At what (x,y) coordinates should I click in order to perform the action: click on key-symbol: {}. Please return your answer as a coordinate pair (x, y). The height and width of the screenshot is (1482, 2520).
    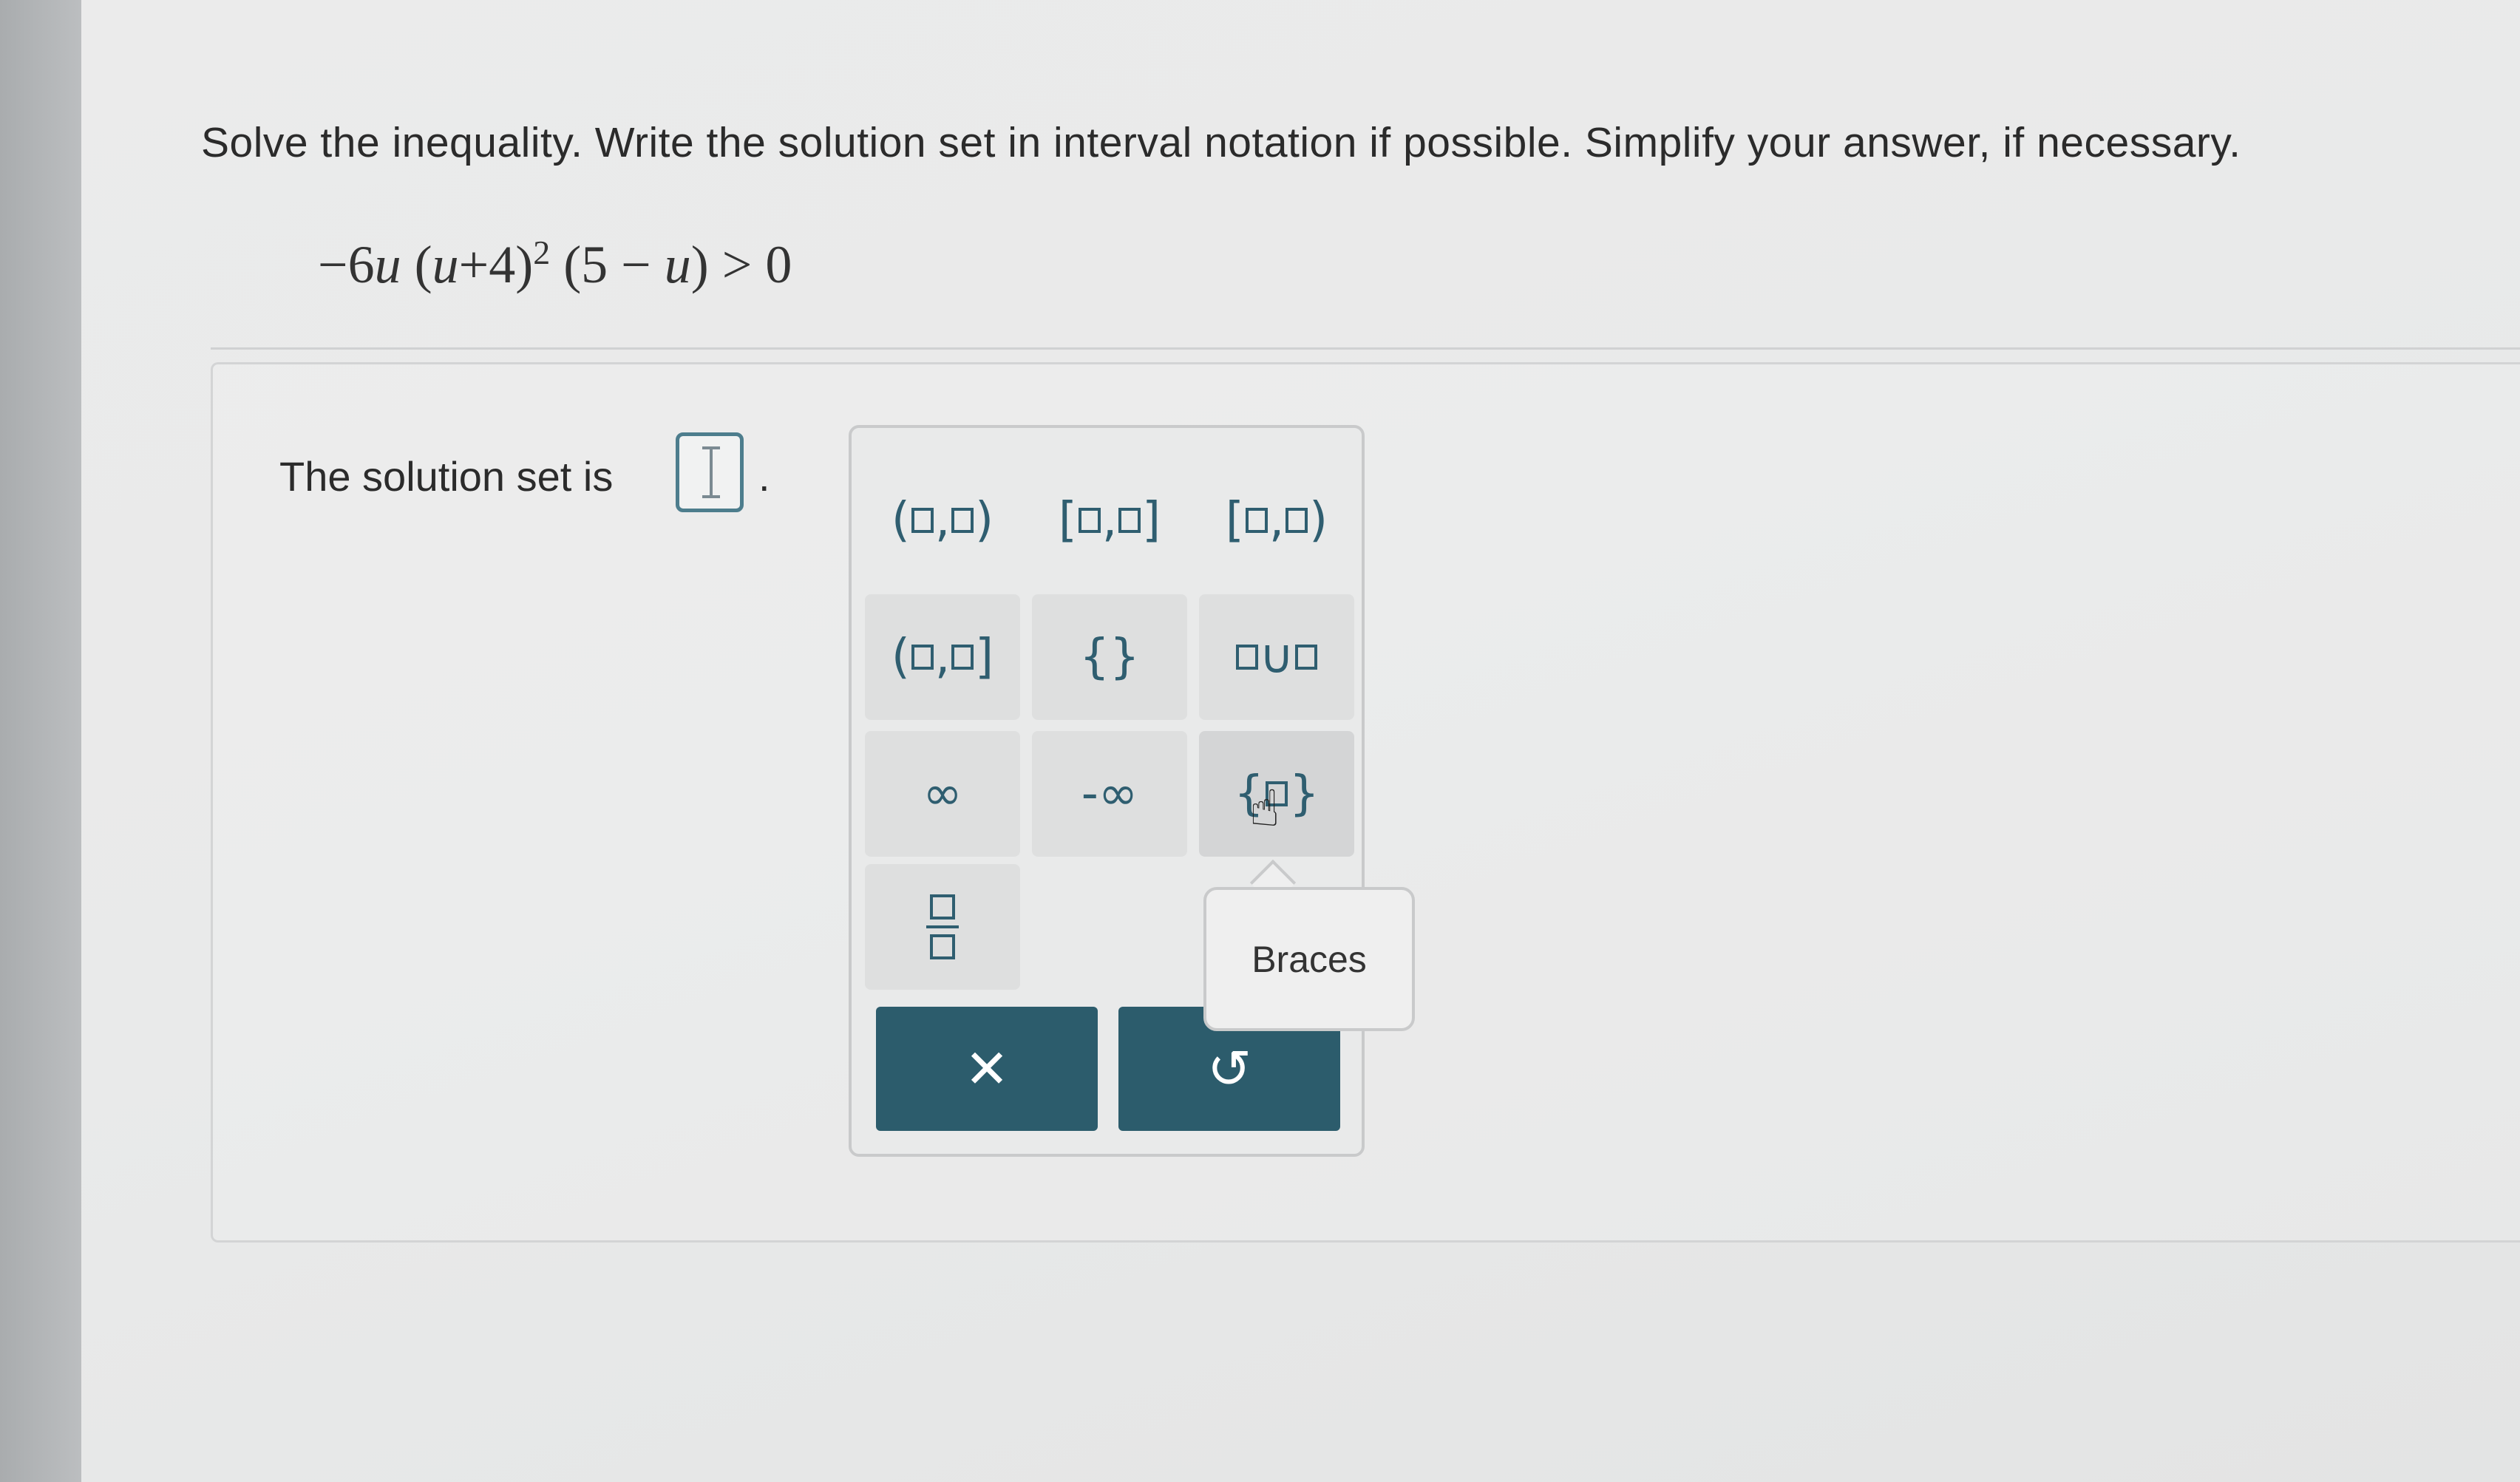
    Looking at the image, I should click on (1109, 657).